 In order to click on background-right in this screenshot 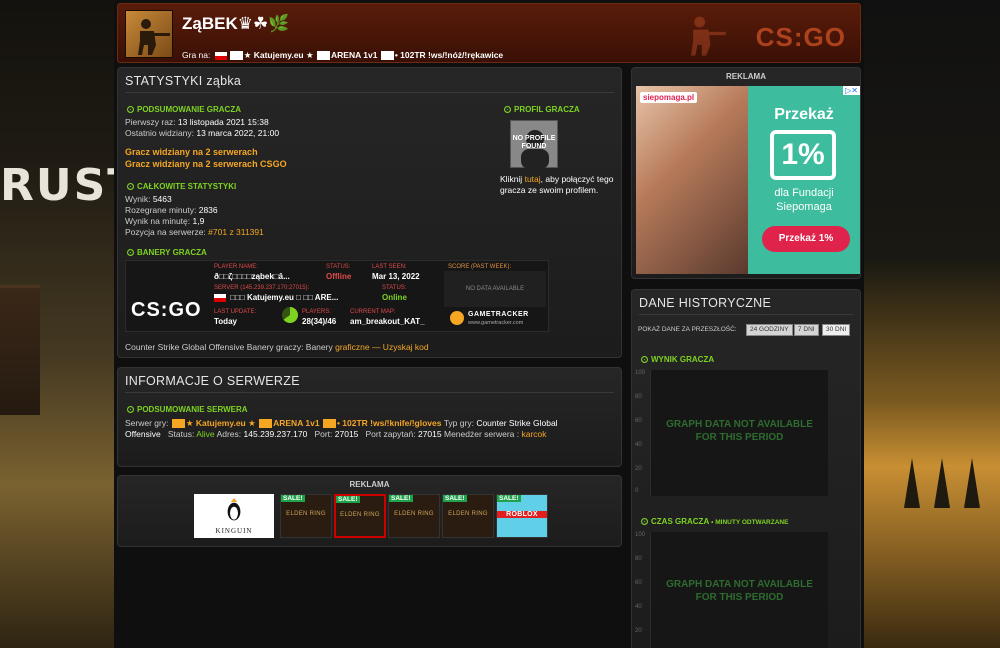, I will do `click(932, 324)`.